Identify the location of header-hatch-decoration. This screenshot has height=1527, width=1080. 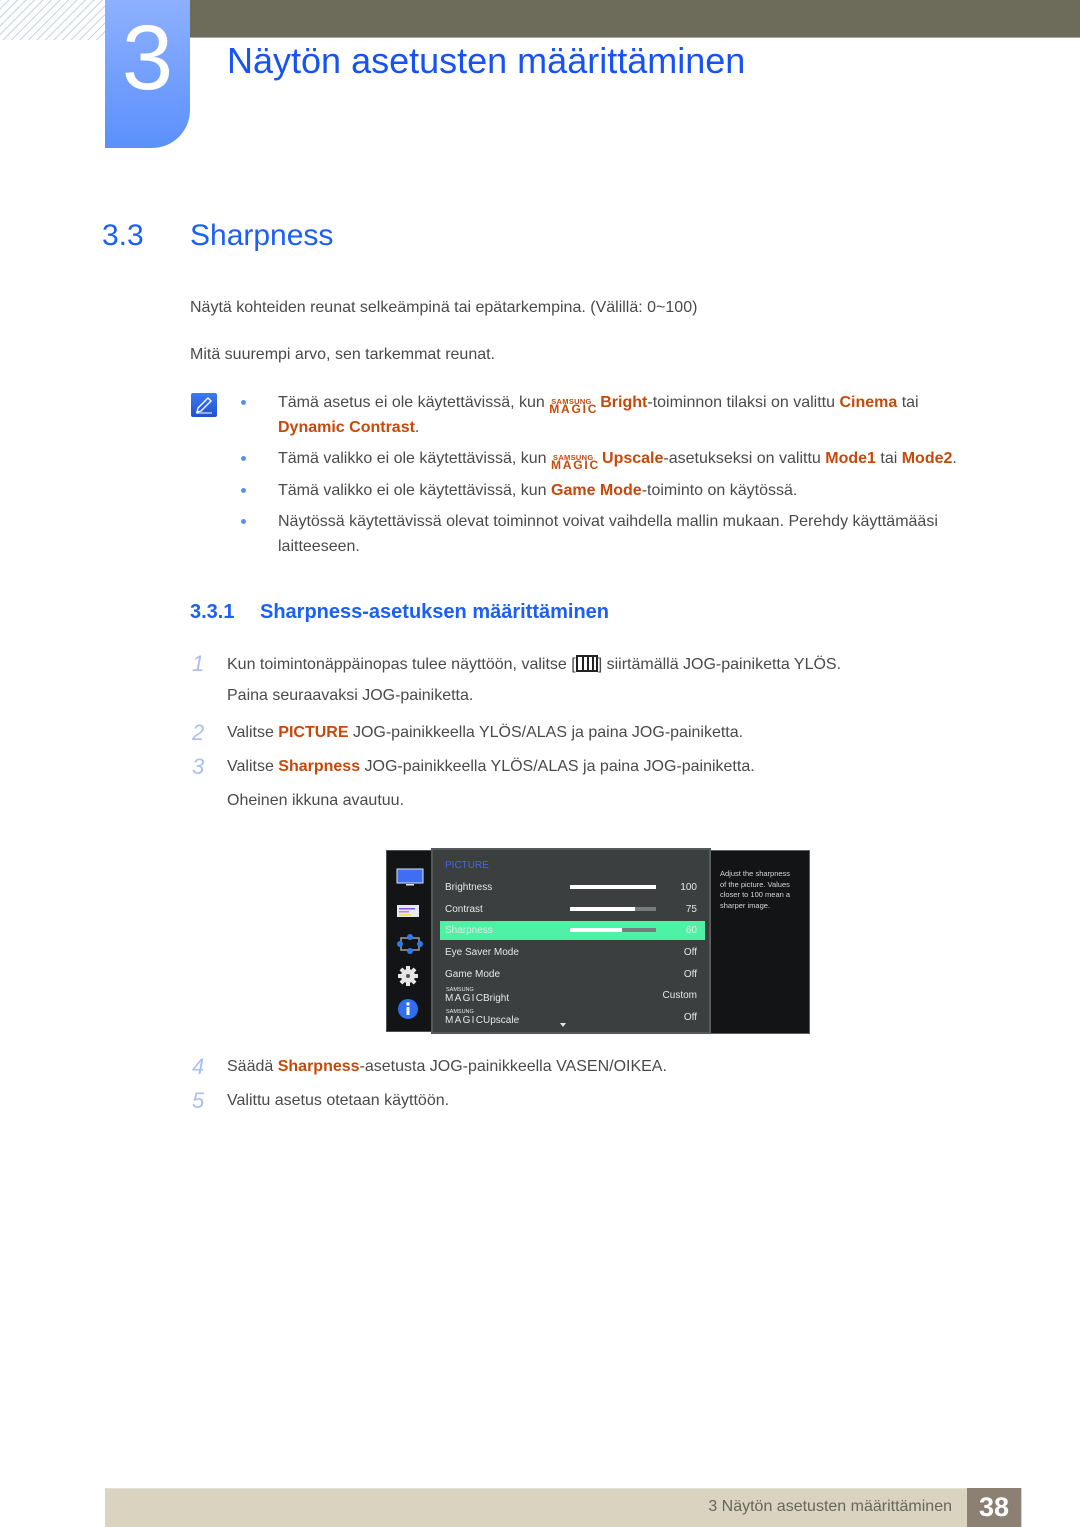
(53, 20).